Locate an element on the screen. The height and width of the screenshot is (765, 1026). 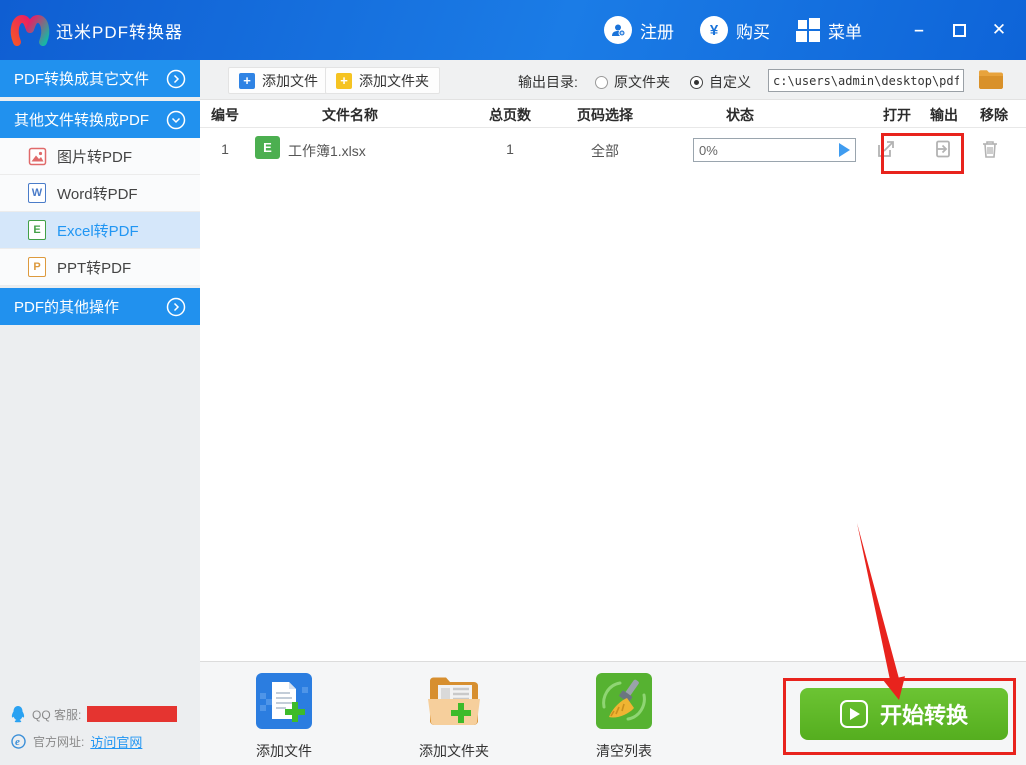
bottom-add-file-button: 添加文件 is located at coordinates (284, 717).